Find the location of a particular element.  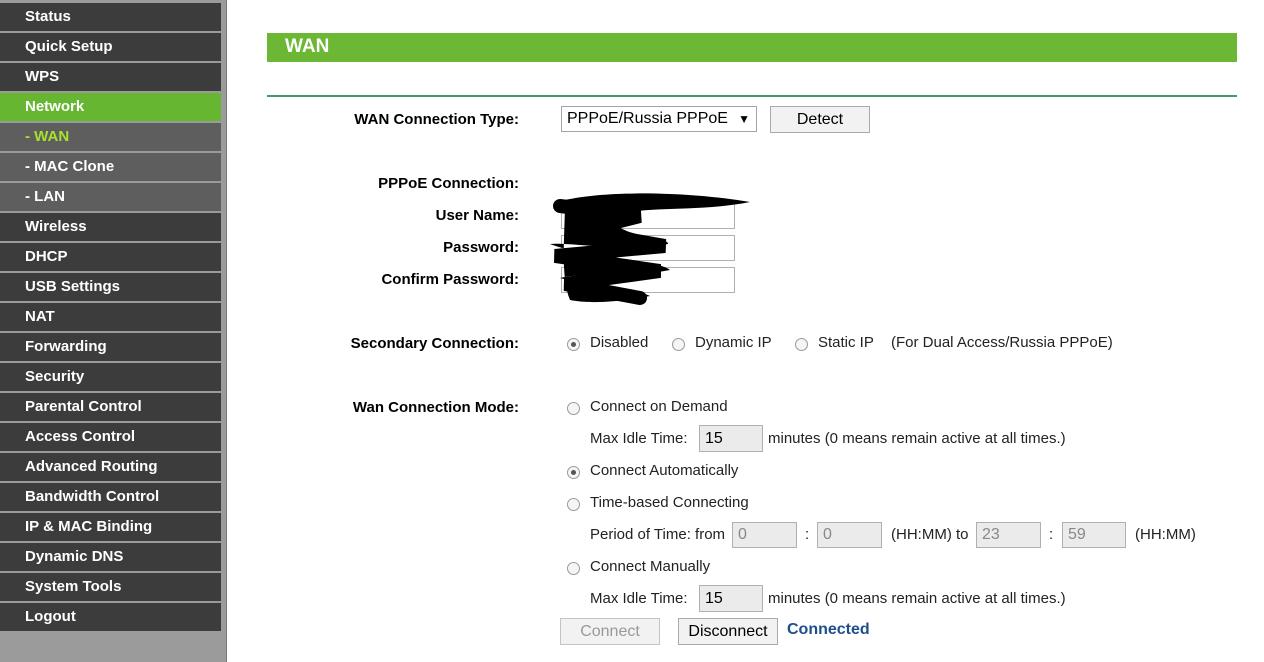

sidebar-item-label: - LAN is located at coordinates (45, 196).